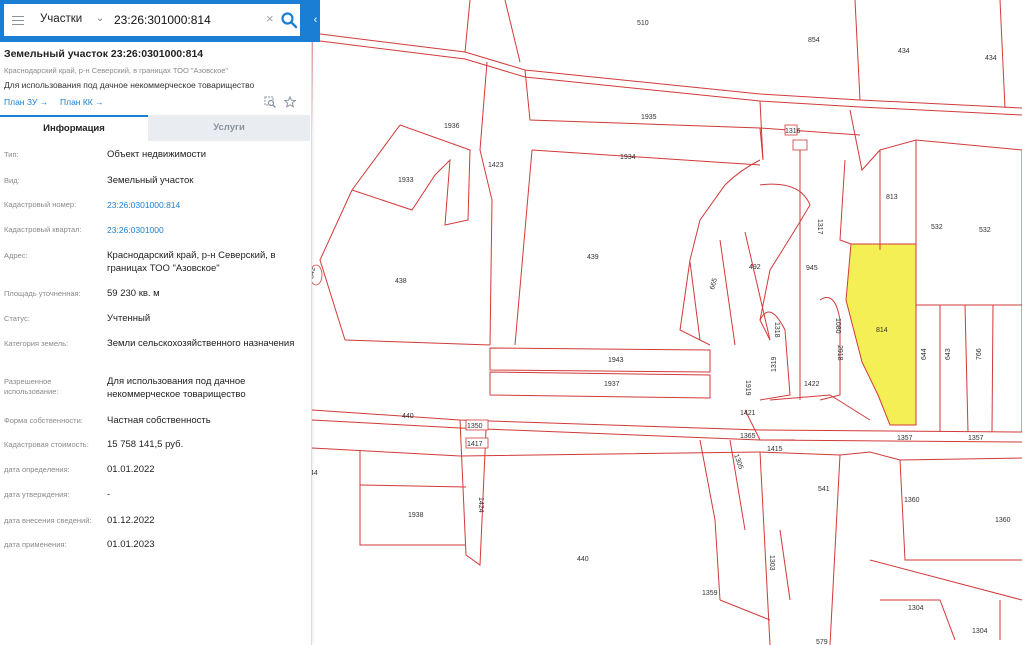 The height and width of the screenshot is (645, 1022). What do you see at coordinates (475, 426) in the screenshot?
I see `plot-label: 1350` at bounding box center [475, 426].